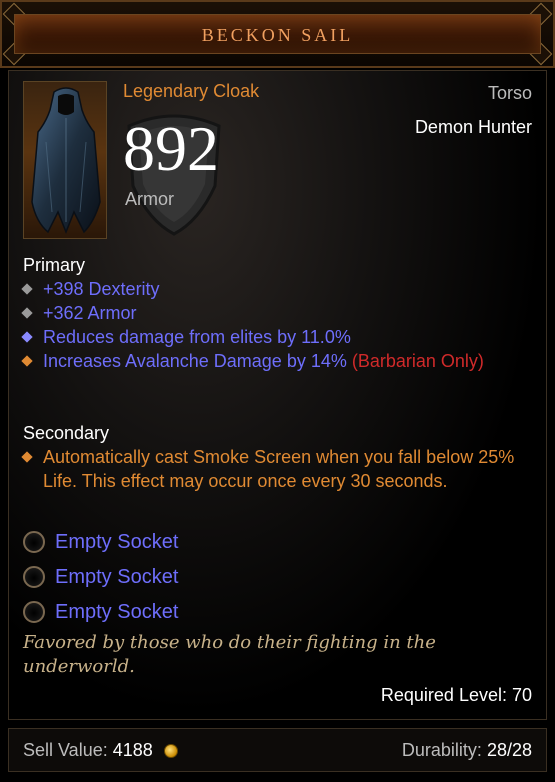  I want to click on cloak-icon, so click(66, 161).